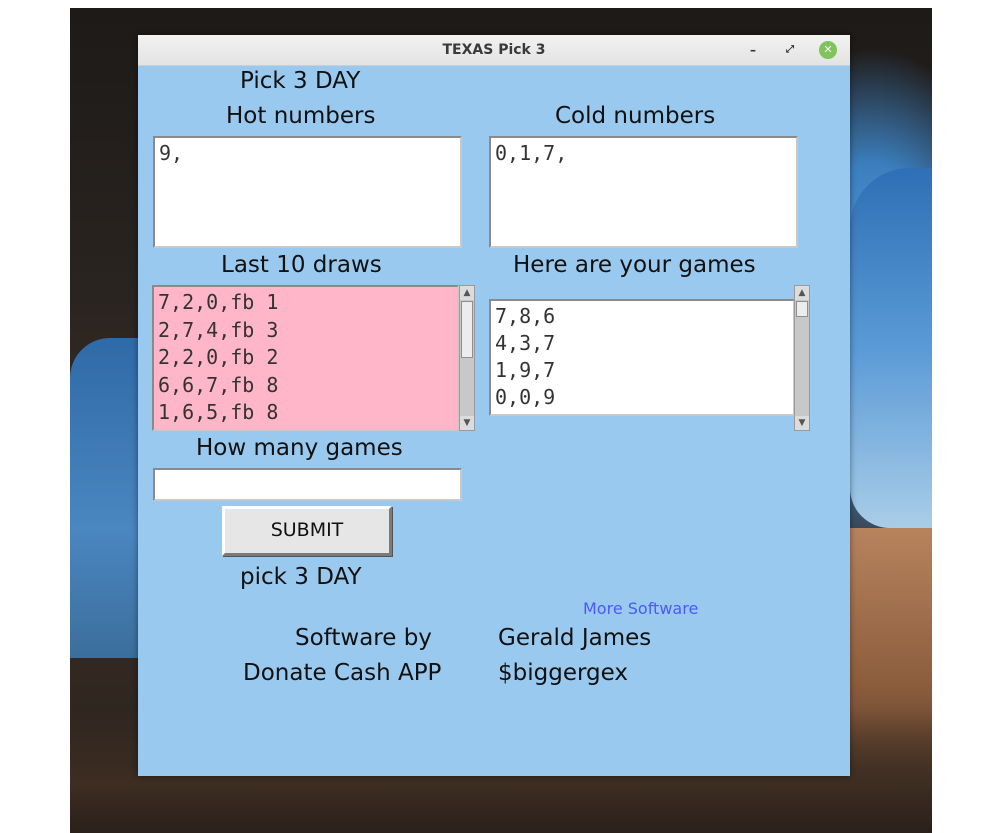 This screenshot has width=1000, height=833. I want to click on software-by-label: Software by, so click(363, 638).